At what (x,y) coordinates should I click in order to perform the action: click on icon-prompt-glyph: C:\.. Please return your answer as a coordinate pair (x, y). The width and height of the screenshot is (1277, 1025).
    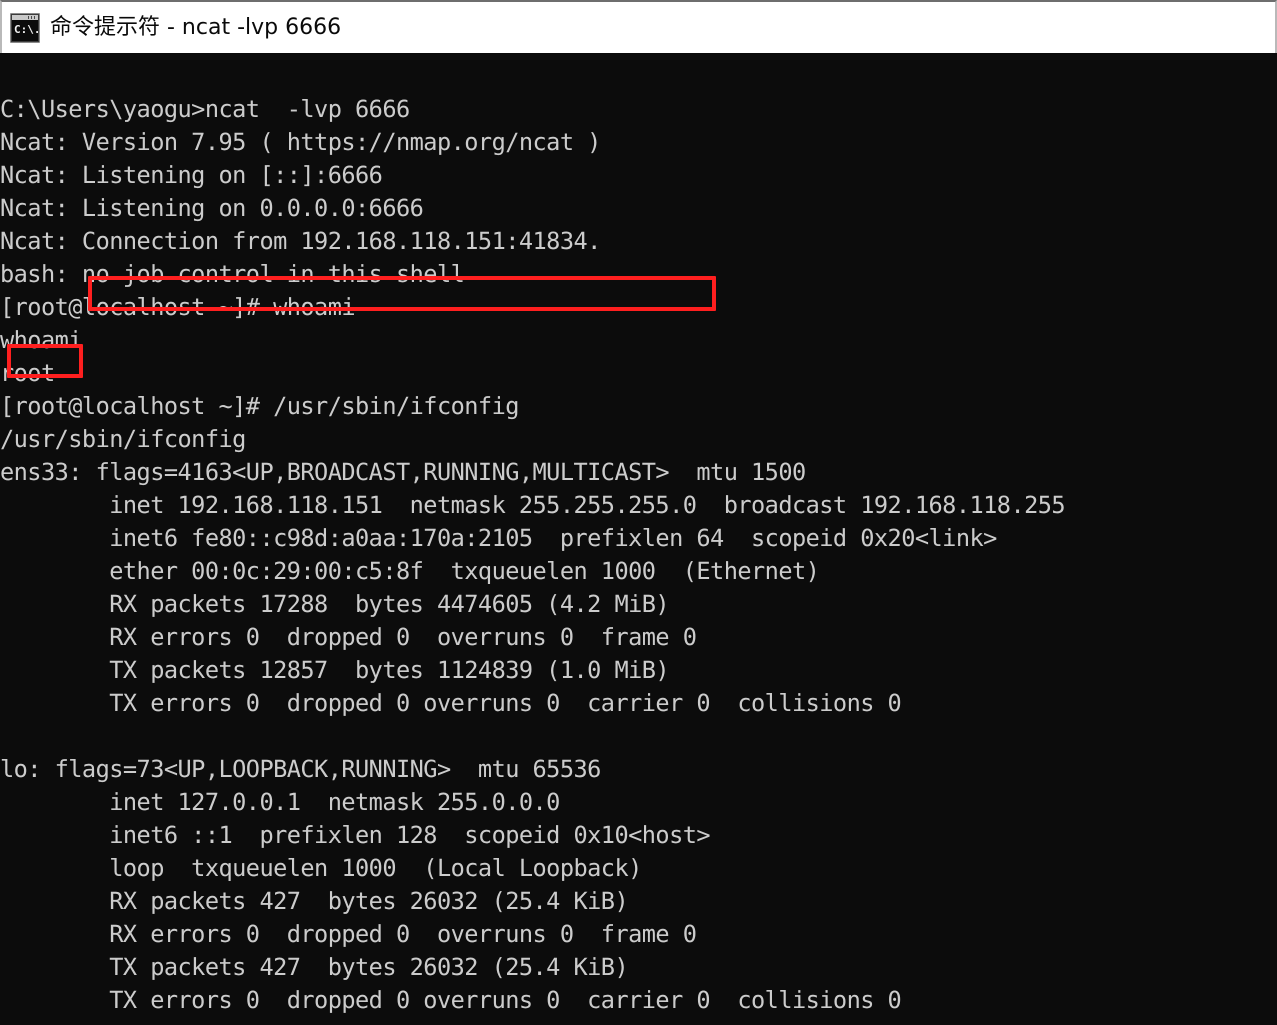
    Looking at the image, I should click on (25, 30).